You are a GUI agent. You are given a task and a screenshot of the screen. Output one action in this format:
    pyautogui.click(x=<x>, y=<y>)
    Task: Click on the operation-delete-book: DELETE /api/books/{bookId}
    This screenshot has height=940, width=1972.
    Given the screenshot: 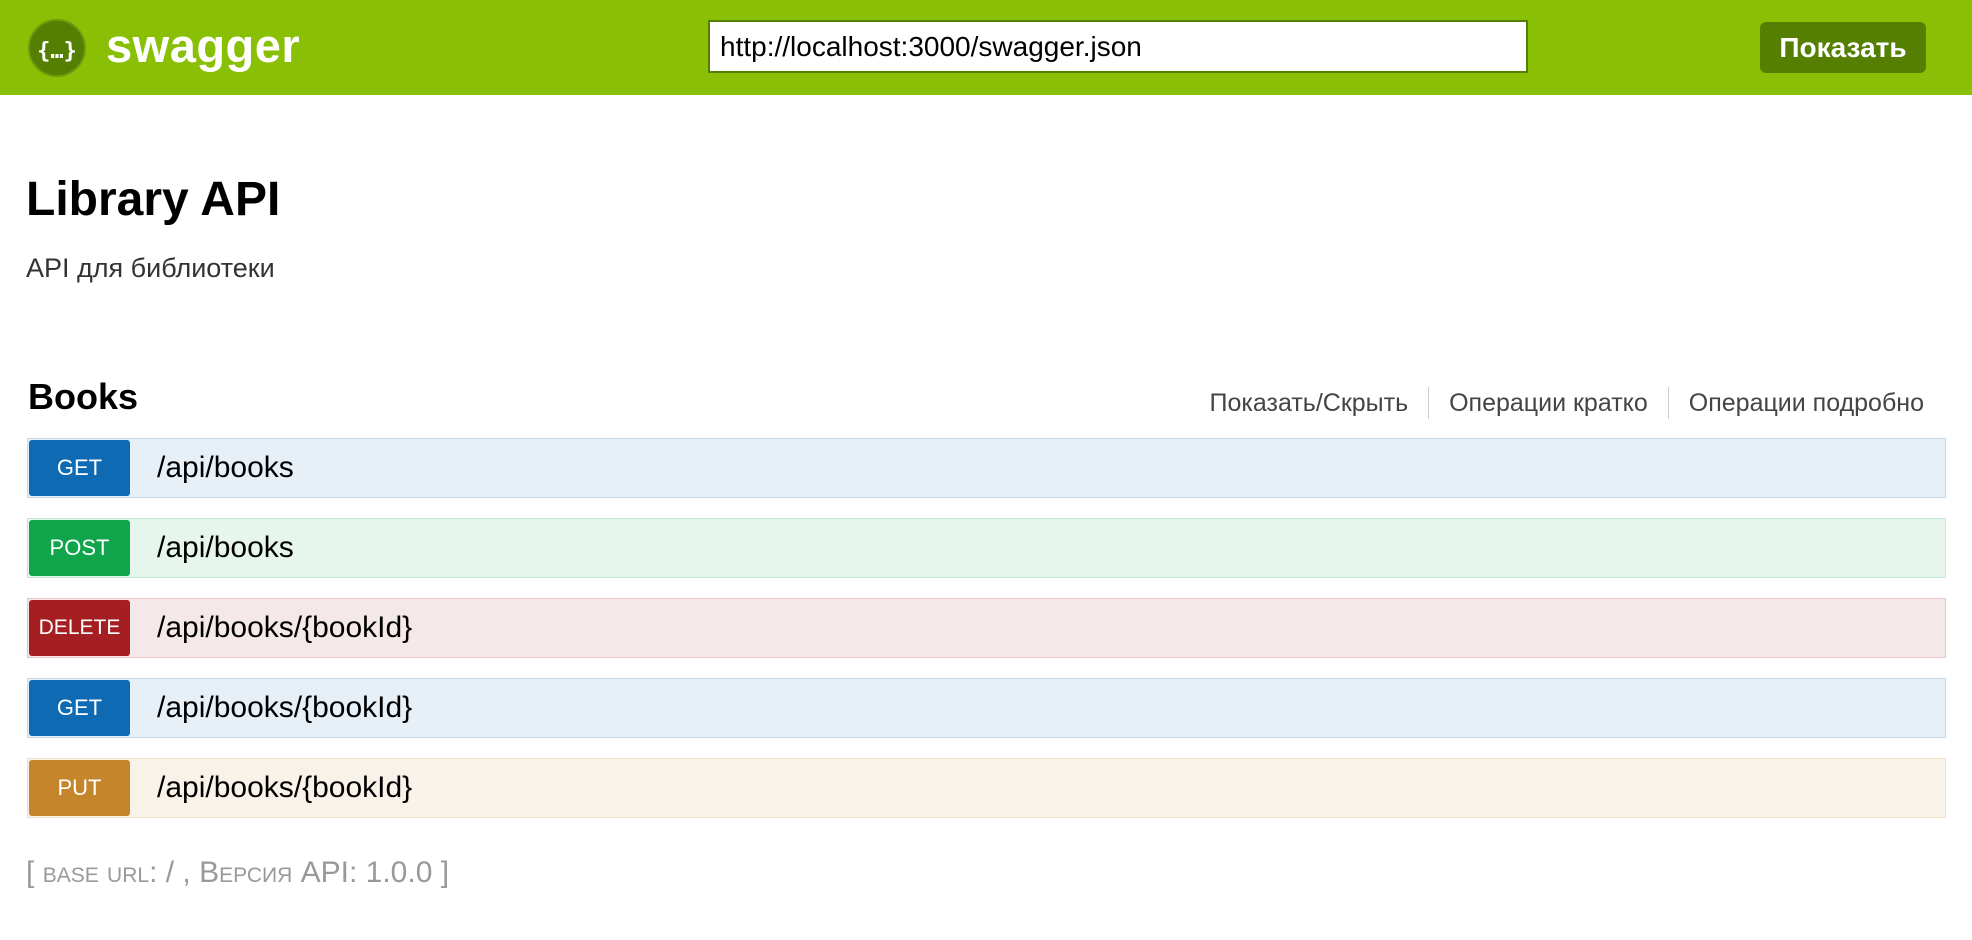 What is the action you would take?
    pyautogui.click(x=986, y=628)
    